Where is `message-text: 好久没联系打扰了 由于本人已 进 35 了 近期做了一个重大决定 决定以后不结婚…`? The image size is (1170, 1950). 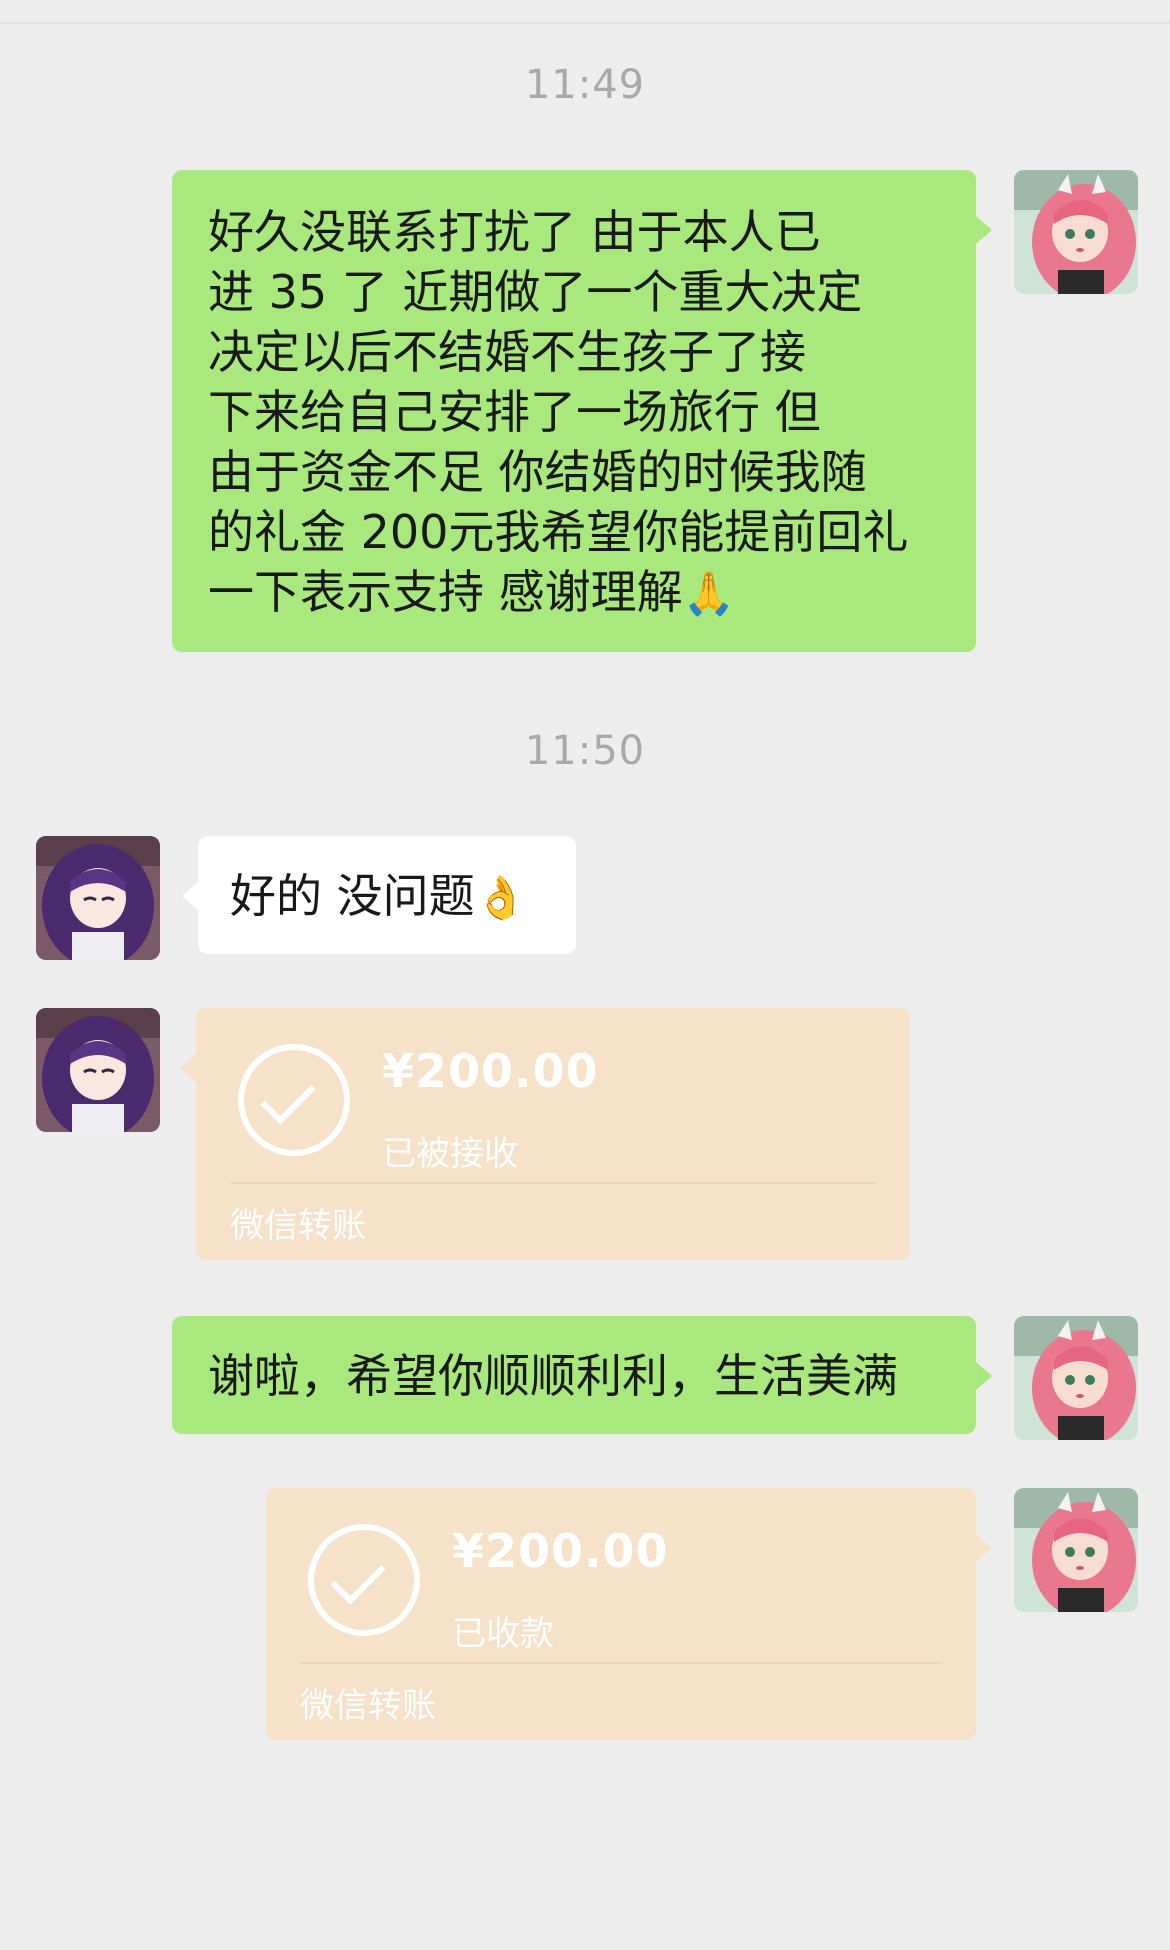 message-text: 好久没联系打扰了 由于本人已 进 35 了 近期做了一个重大决定 决定以后不结婚… is located at coordinates (577, 413).